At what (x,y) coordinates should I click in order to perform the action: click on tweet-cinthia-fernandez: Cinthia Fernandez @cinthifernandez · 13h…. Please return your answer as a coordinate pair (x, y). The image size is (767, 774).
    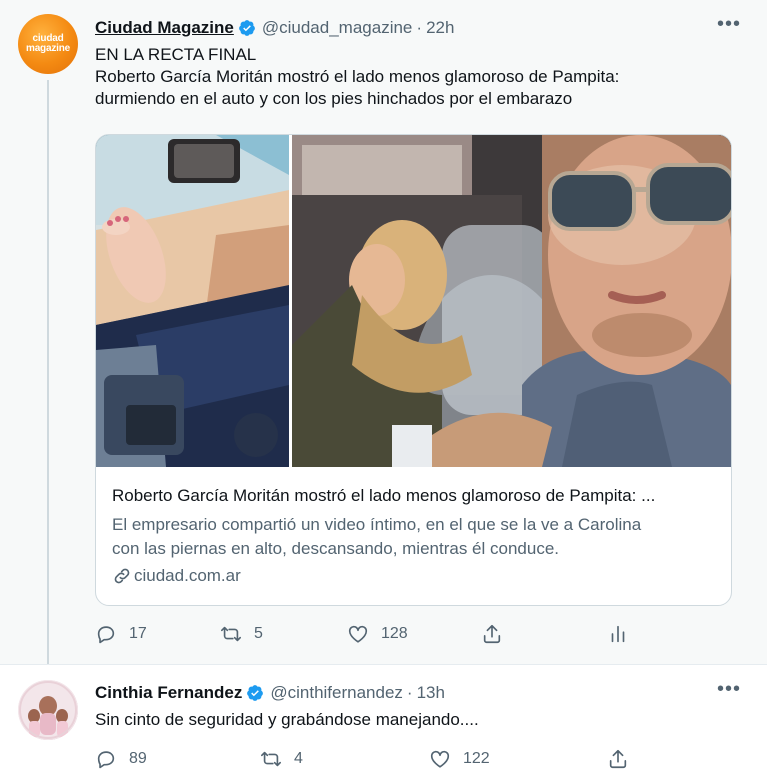
    Looking at the image, I should click on (383, 719).